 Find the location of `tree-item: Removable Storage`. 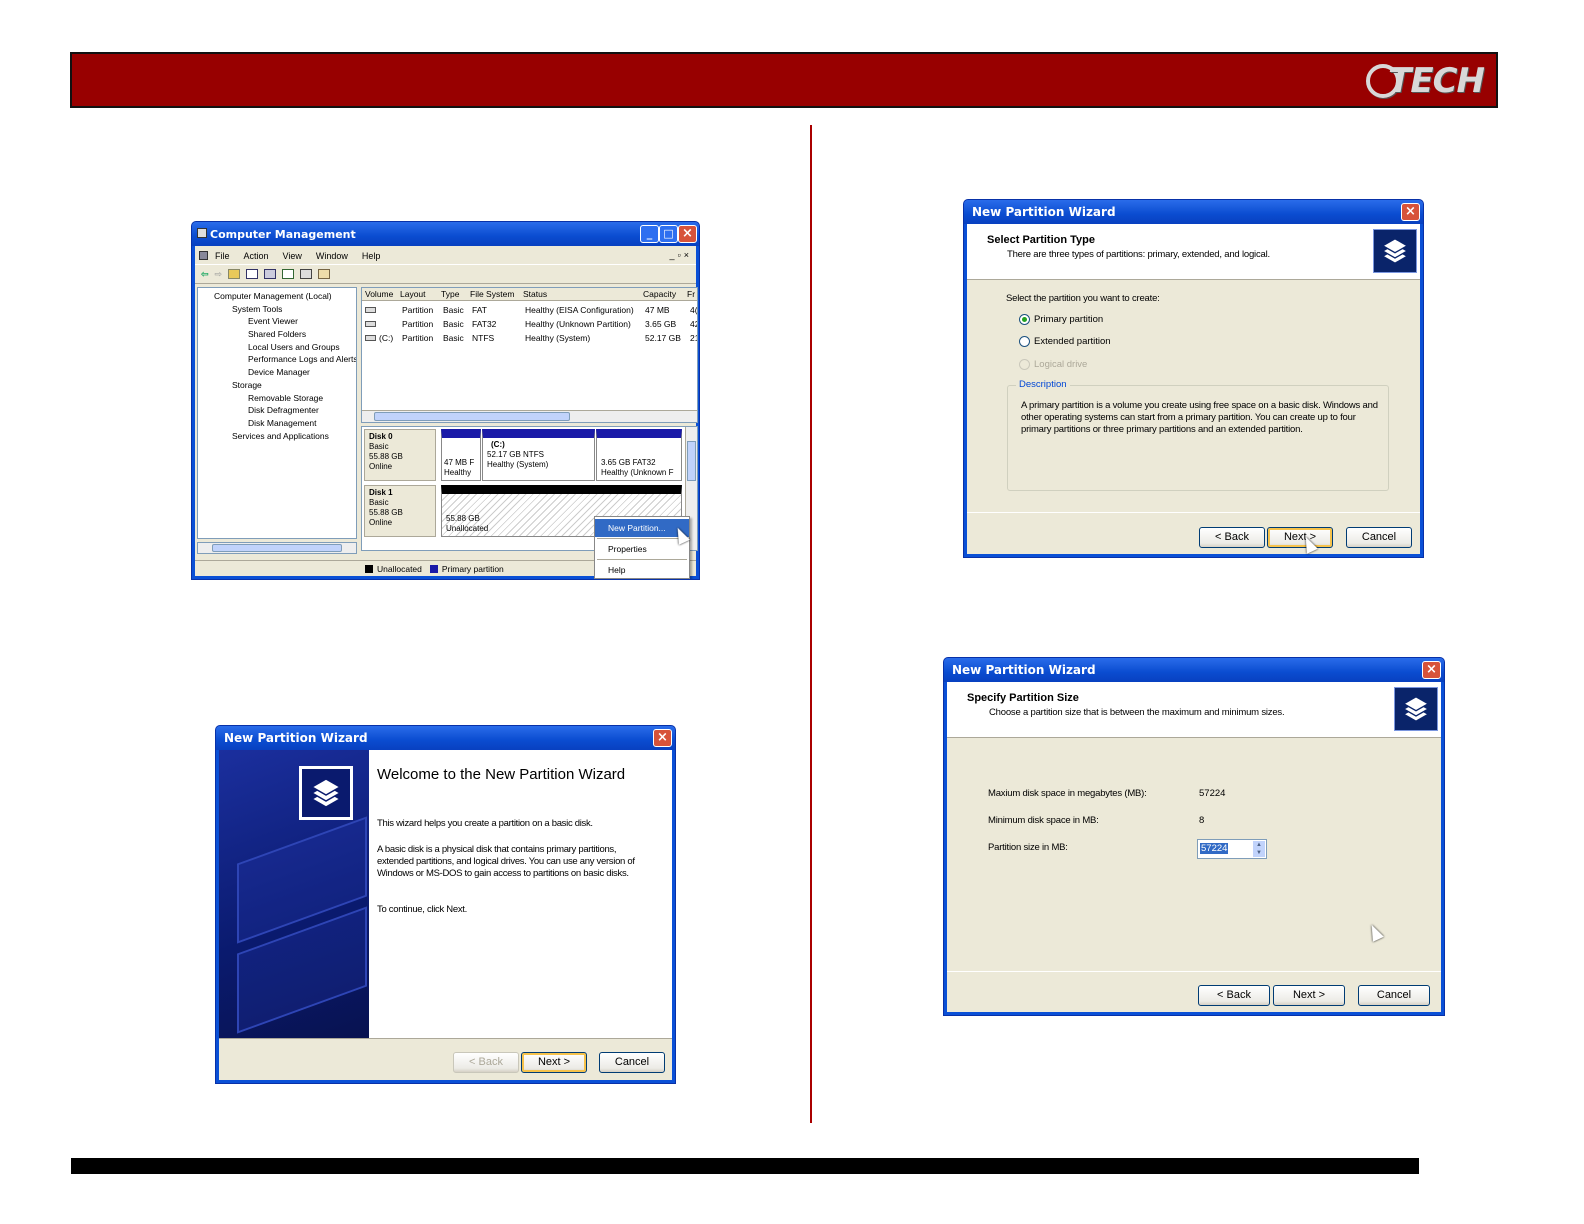

tree-item: Removable Storage is located at coordinates (285, 398).